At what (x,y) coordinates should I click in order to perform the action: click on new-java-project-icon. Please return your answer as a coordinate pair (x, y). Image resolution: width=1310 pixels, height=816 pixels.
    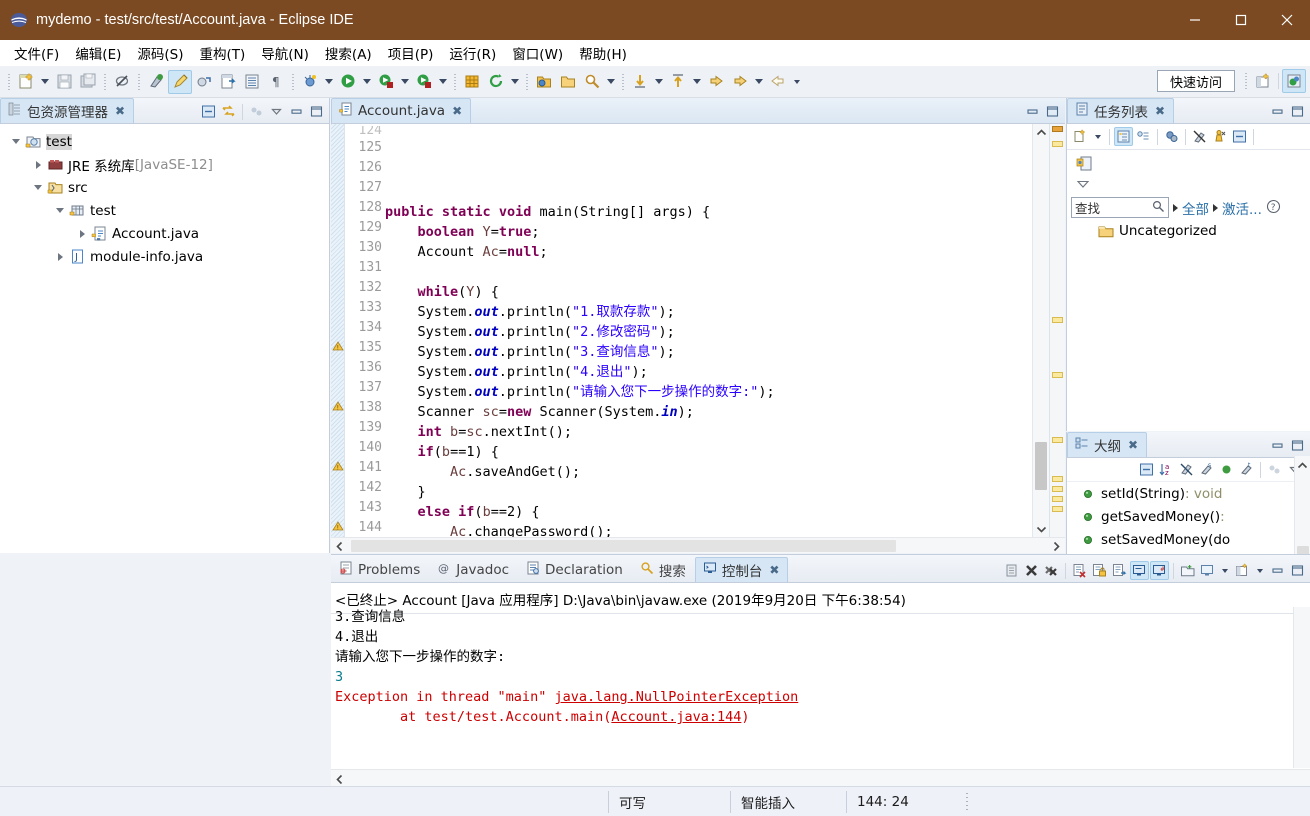
    Looking at the image, I should click on (472, 82).